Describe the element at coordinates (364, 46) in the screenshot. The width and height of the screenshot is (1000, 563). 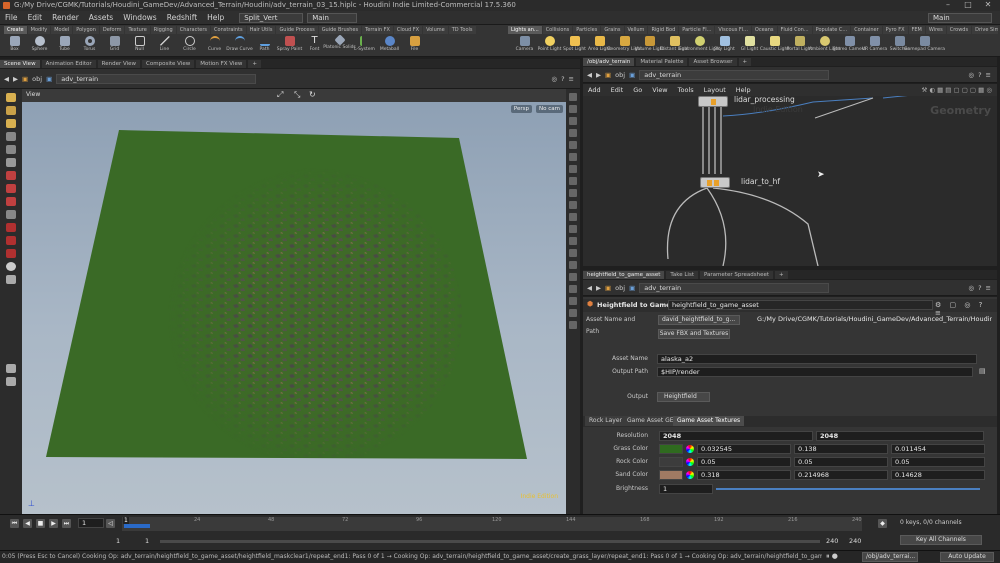
I see `tool-lsystem: L-System` at that location.